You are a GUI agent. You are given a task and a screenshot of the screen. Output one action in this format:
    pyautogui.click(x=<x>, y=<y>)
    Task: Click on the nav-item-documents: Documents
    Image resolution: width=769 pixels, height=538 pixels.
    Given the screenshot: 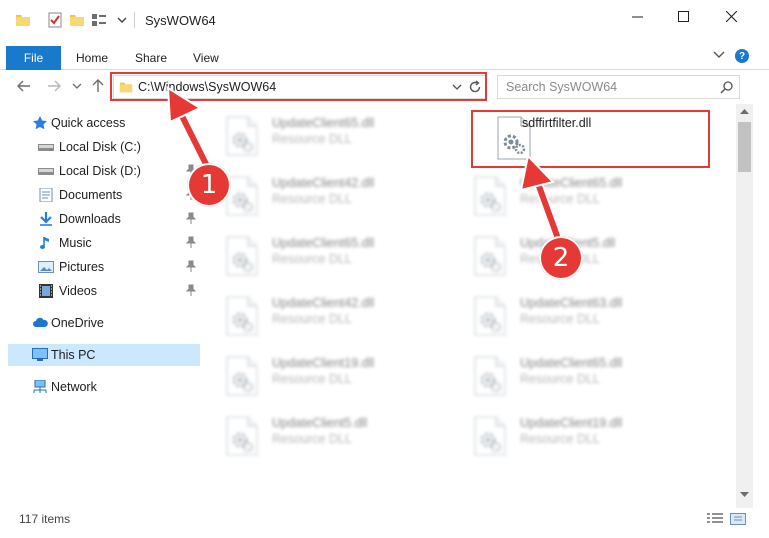 What is the action you would take?
    pyautogui.click(x=104, y=195)
    